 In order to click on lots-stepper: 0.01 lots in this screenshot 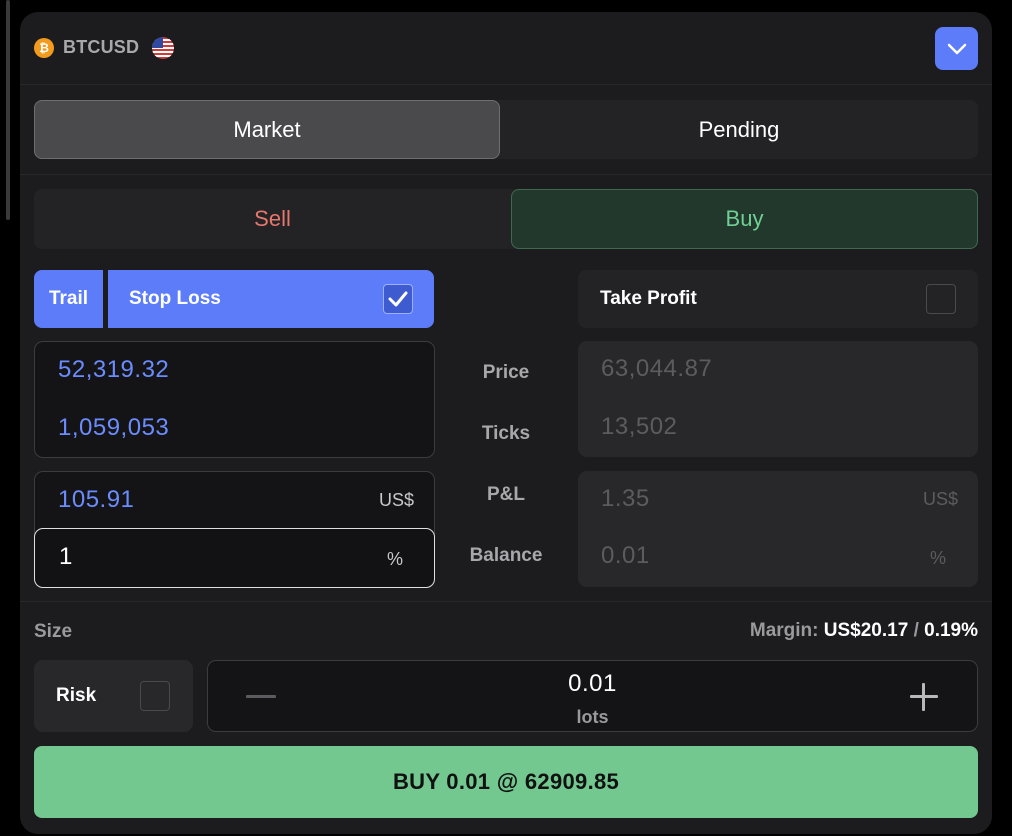, I will do `click(592, 696)`.